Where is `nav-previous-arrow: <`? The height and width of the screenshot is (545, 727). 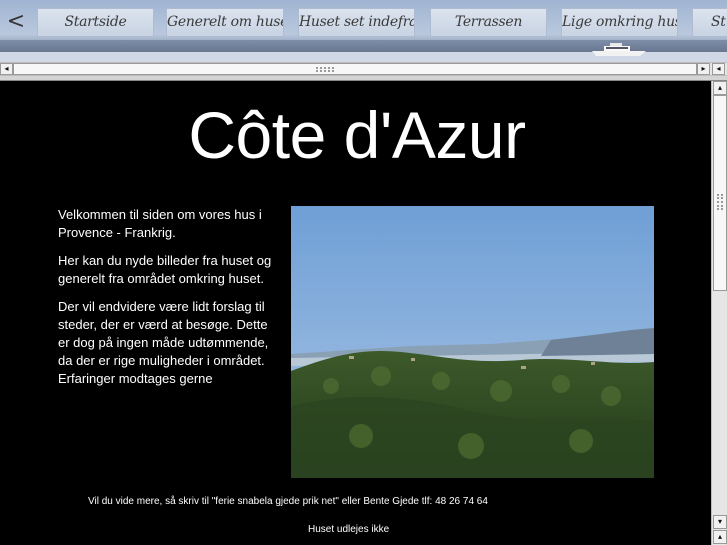 nav-previous-arrow: < is located at coordinates (16, 22).